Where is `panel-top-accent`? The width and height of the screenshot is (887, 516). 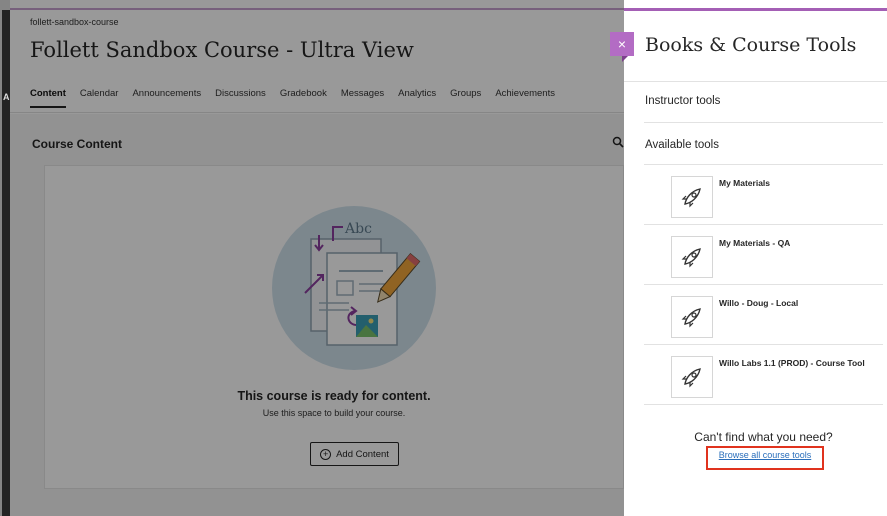
panel-top-accent is located at coordinates (755, 9).